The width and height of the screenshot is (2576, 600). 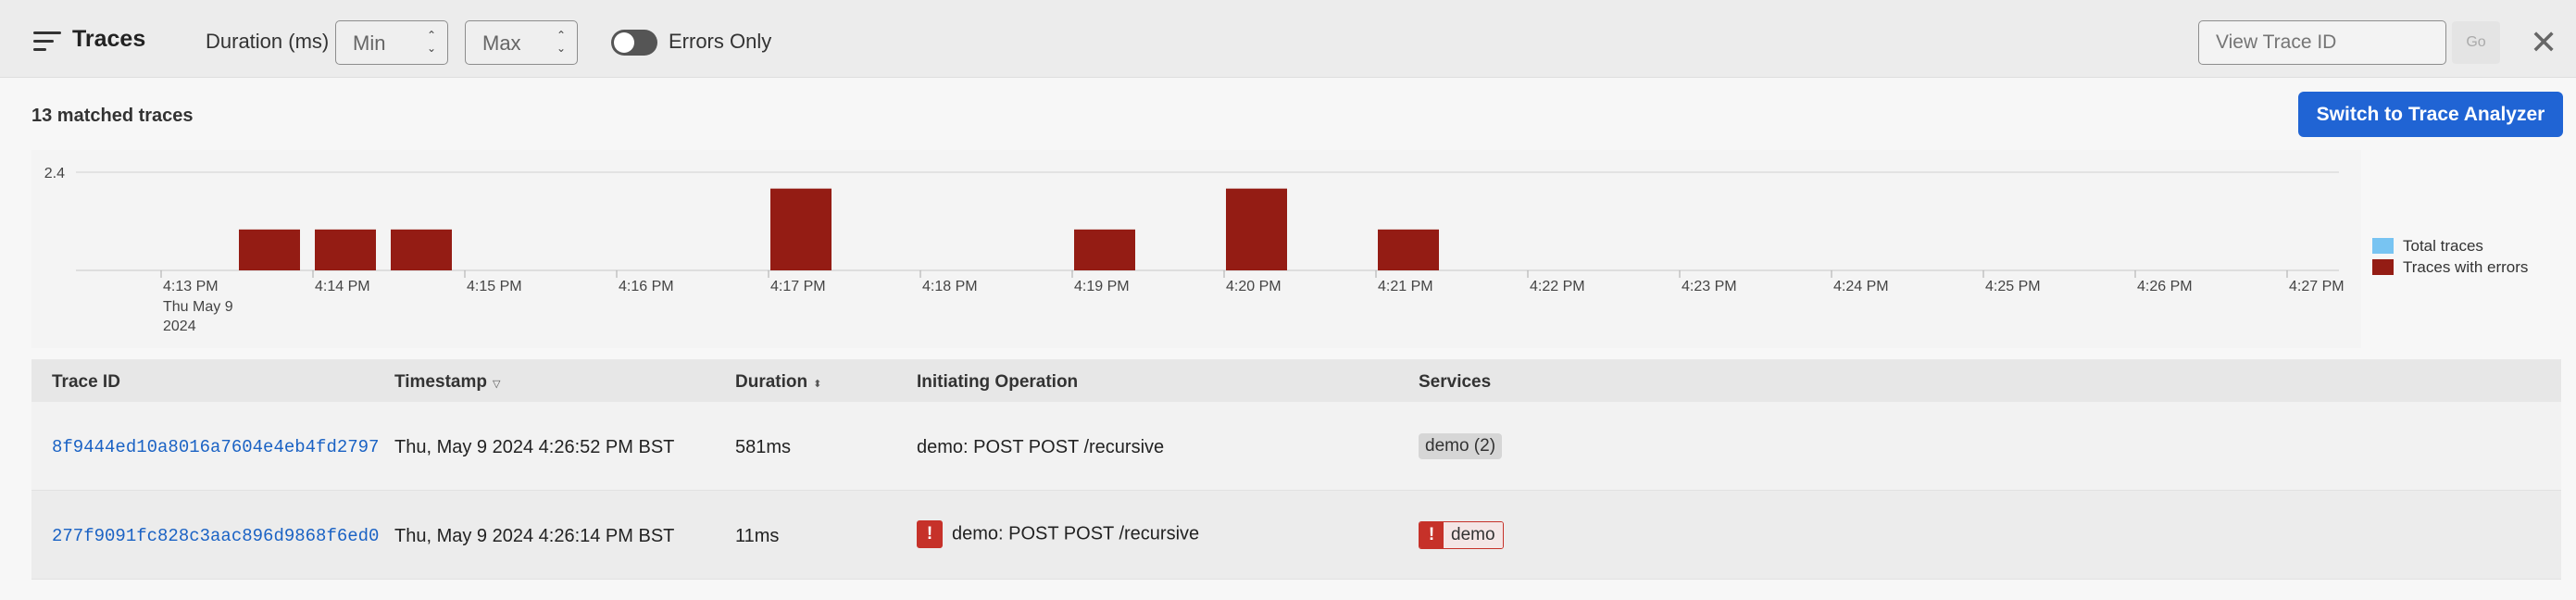 I want to click on trace-id-link: 8f9444ed10a8016a7604e4eb4fd2797, so click(x=217, y=447).